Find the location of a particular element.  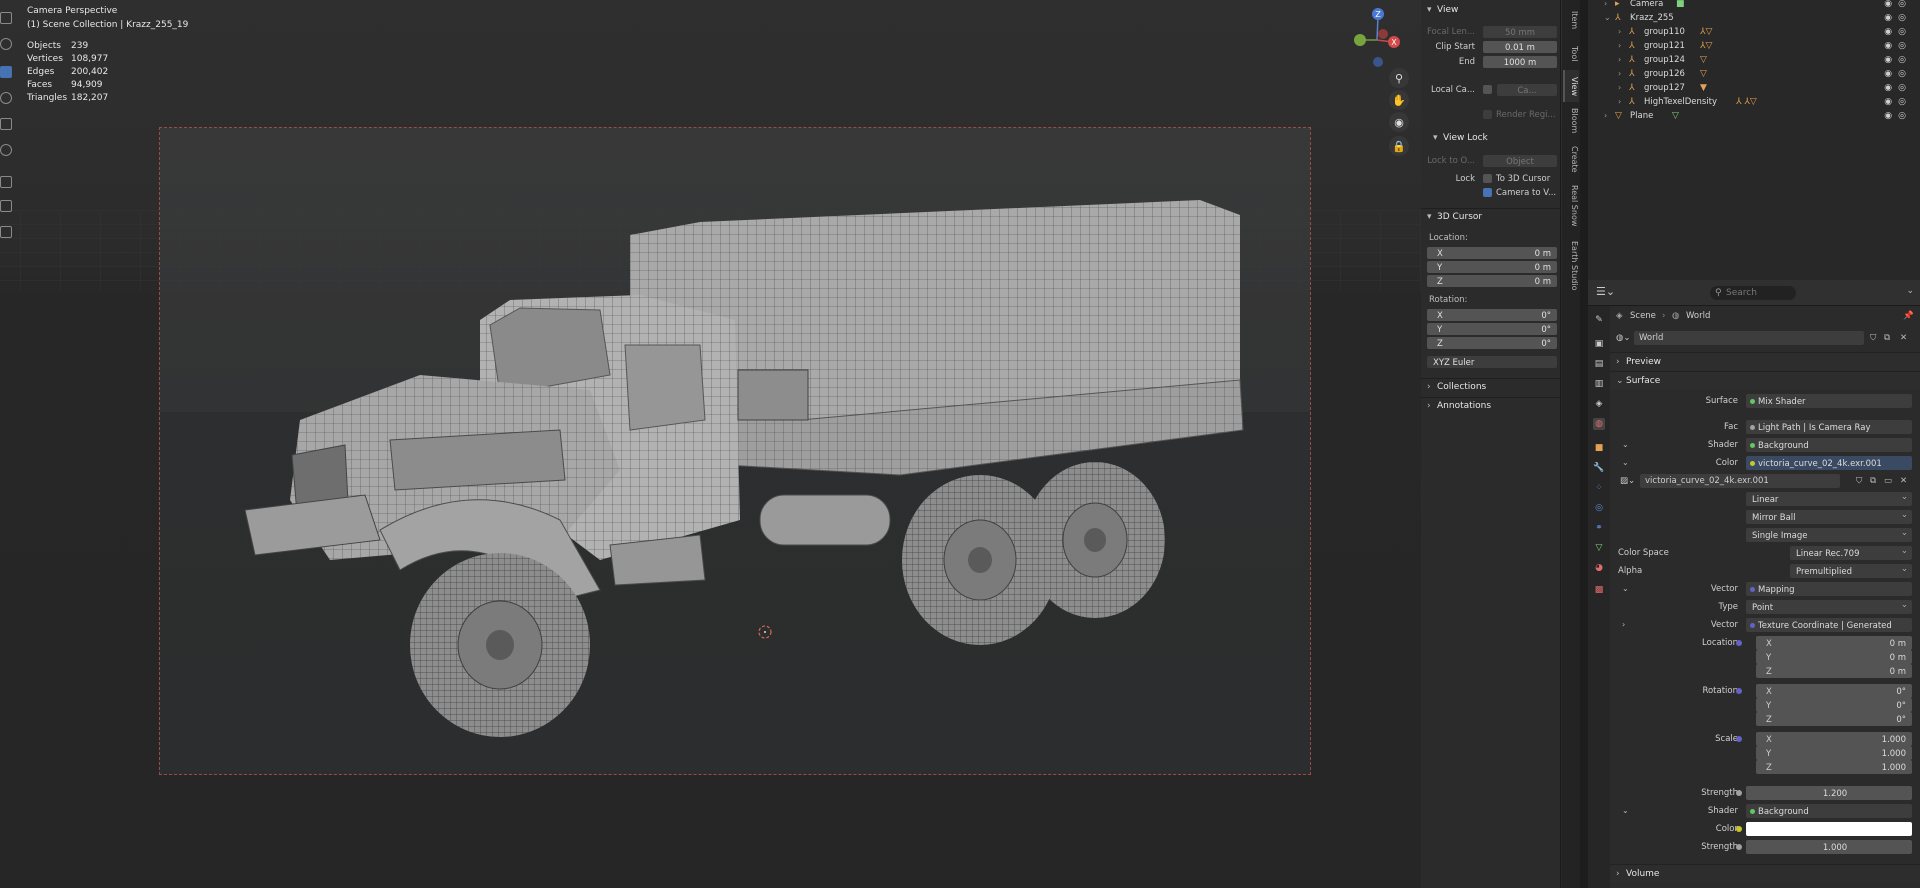

cursor-rot-x-field: X 0° is located at coordinates (1492, 315).